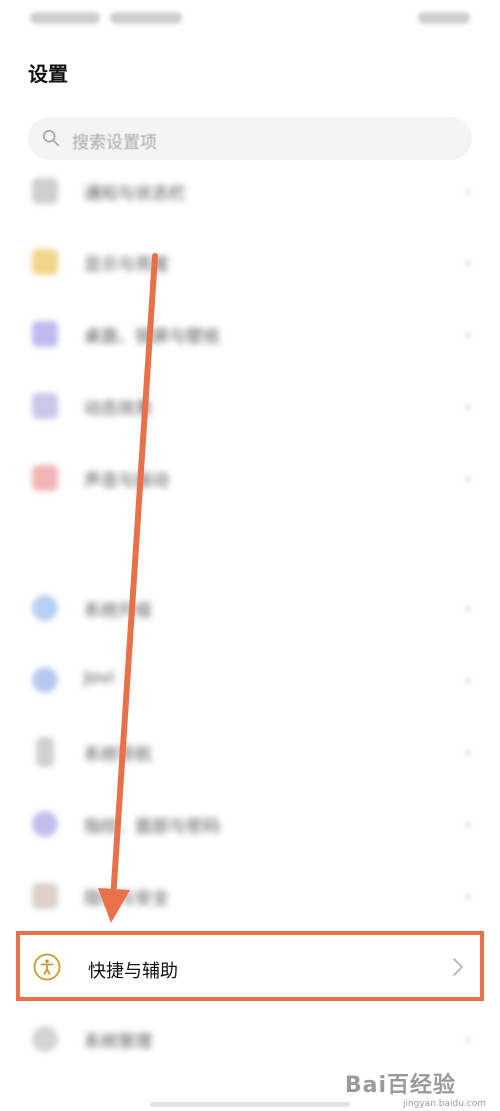  Describe the element at coordinates (114, 143) in the screenshot. I see `search-placeholder: 搜索设置项` at that location.